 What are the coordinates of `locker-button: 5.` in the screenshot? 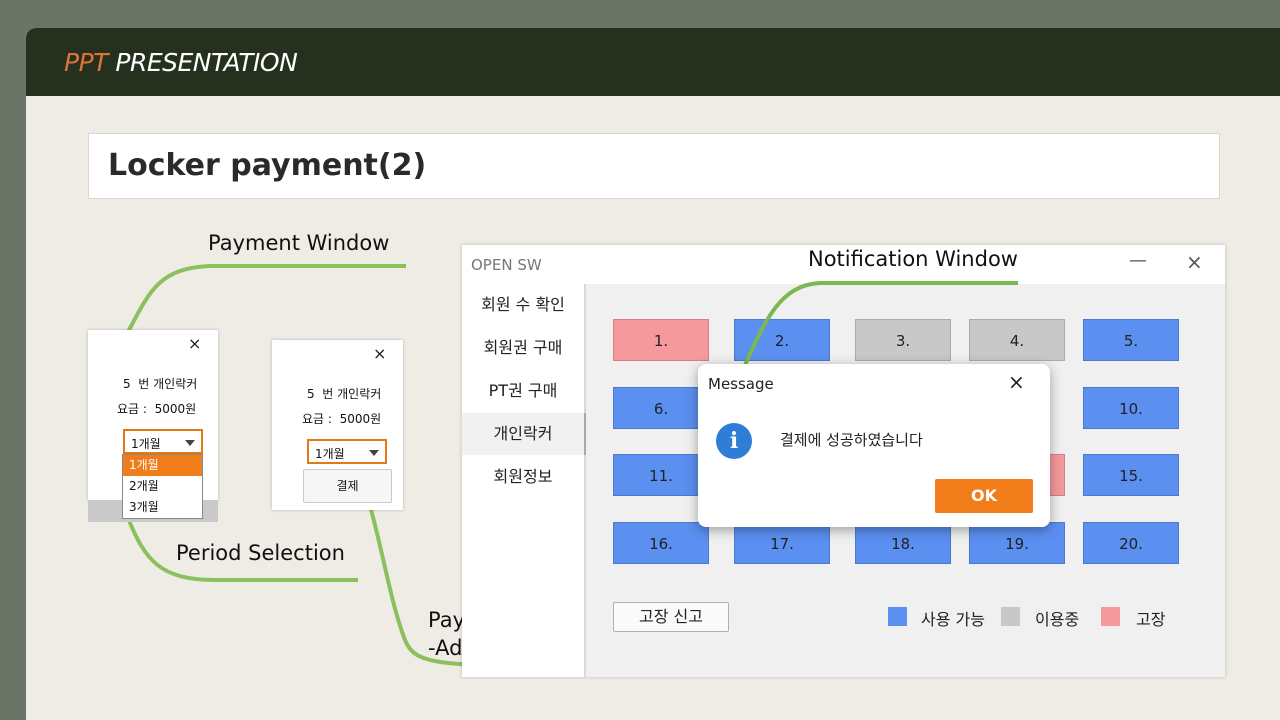 It's located at (1131, 340).